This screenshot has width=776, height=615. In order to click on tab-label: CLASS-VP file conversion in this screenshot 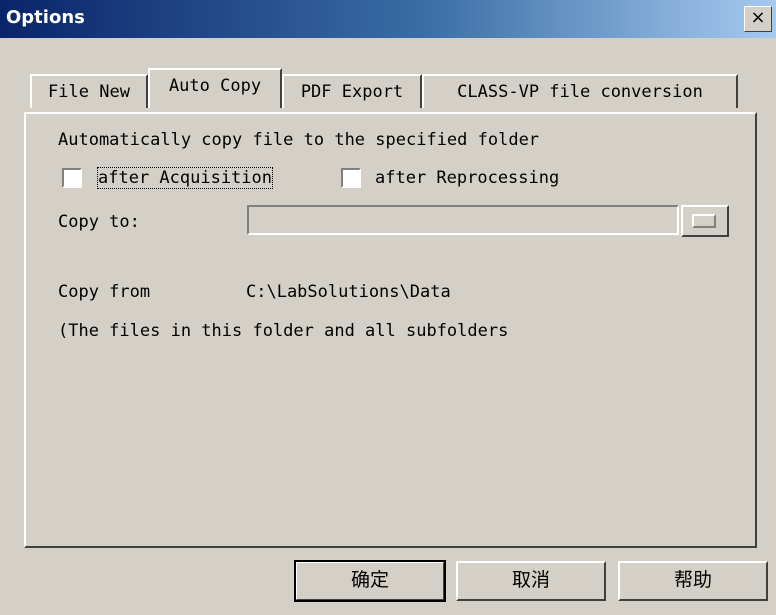, I will do `click(580, 92)`.